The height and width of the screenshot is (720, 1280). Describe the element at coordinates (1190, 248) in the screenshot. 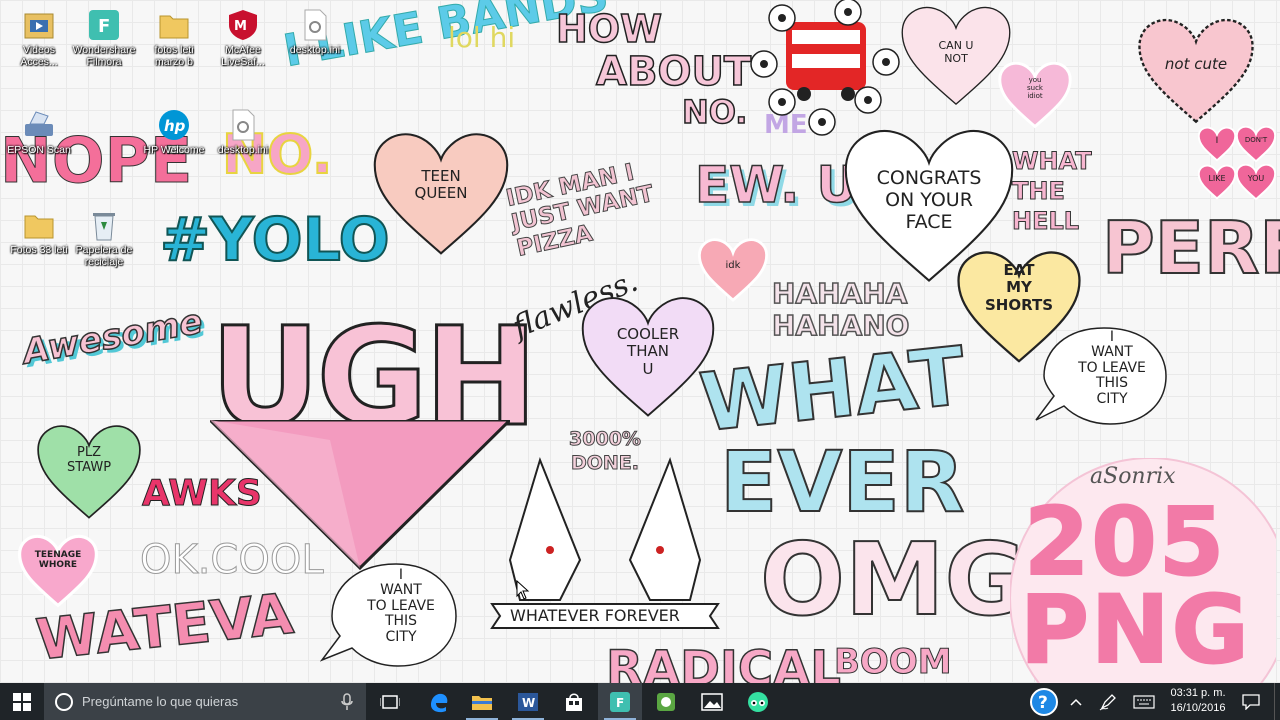

I see `sticker-perf: PERF` at that location.